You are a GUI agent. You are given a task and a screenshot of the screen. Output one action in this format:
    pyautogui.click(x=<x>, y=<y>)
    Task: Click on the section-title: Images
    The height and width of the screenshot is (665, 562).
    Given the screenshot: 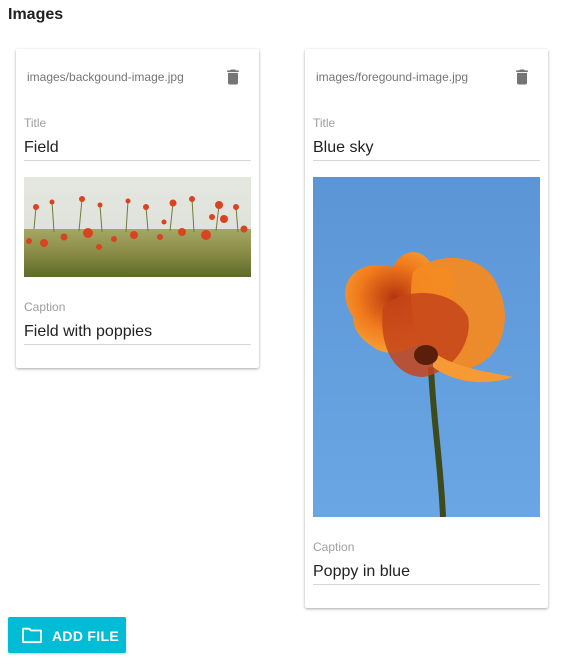 What is the action you would take?
    pyautogui.click(x=36, y=14)
    